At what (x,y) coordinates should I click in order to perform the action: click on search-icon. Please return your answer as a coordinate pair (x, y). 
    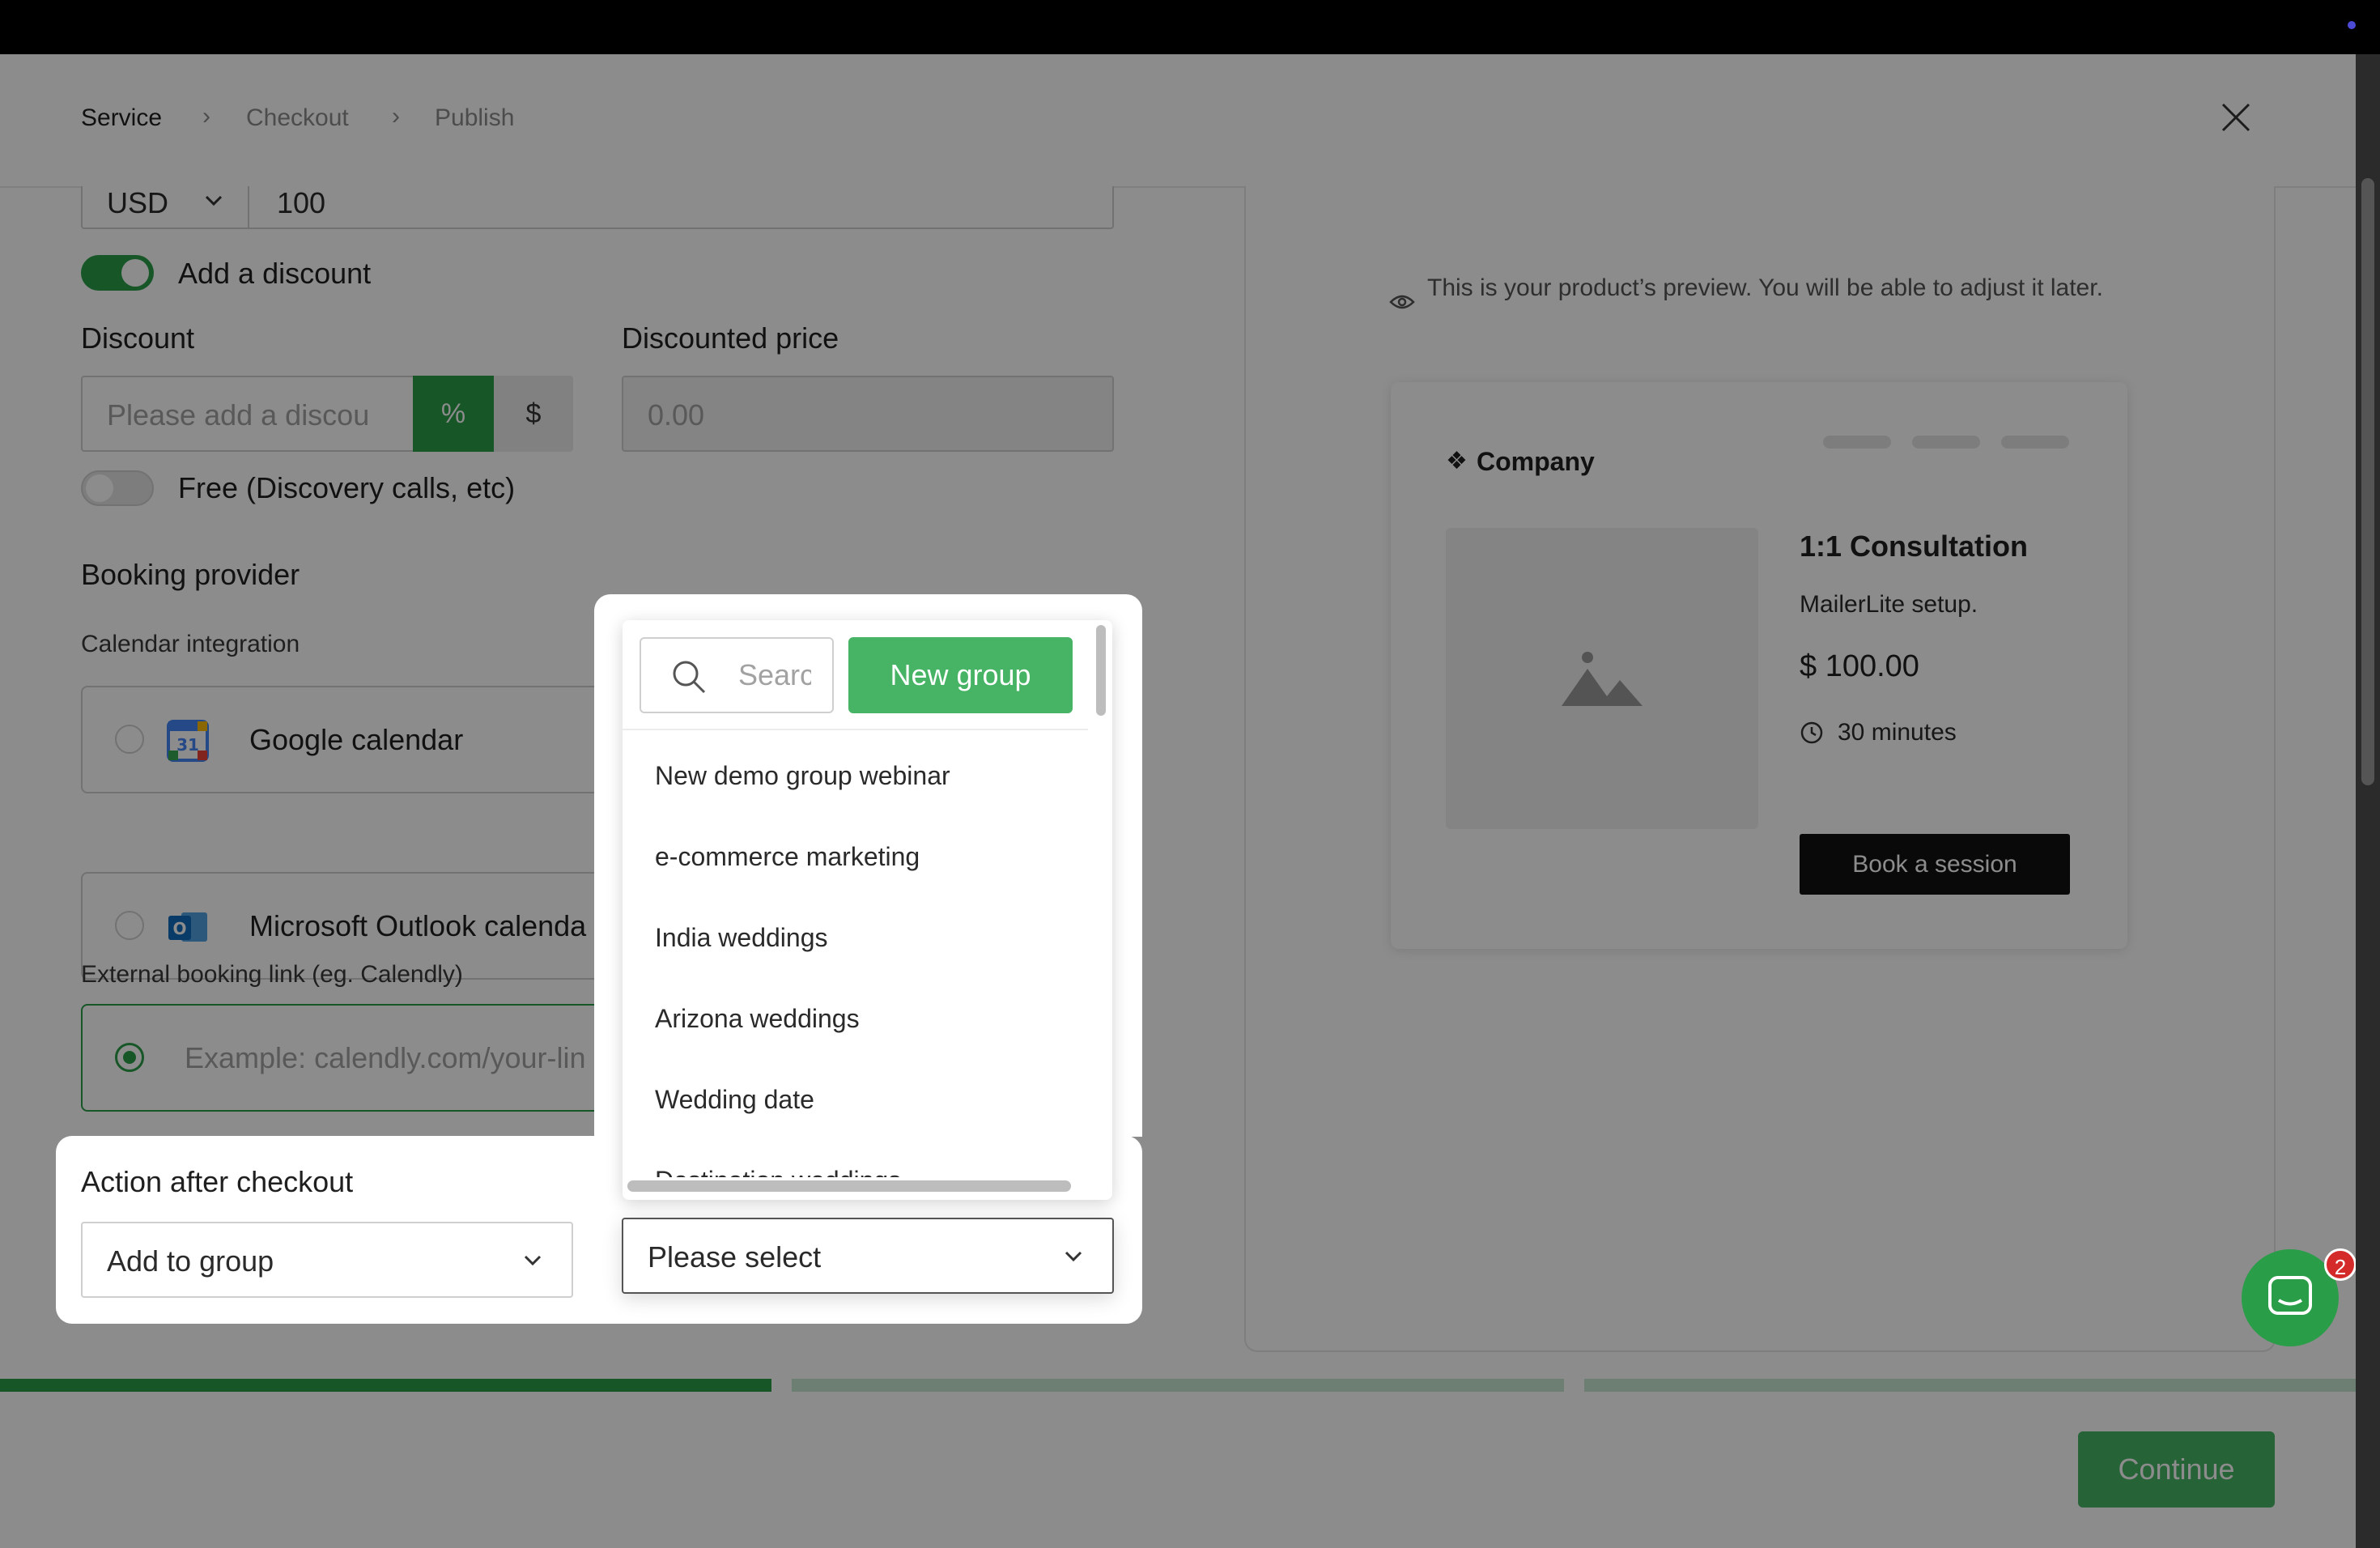
    Looking at the image, I should click on (689, 678).